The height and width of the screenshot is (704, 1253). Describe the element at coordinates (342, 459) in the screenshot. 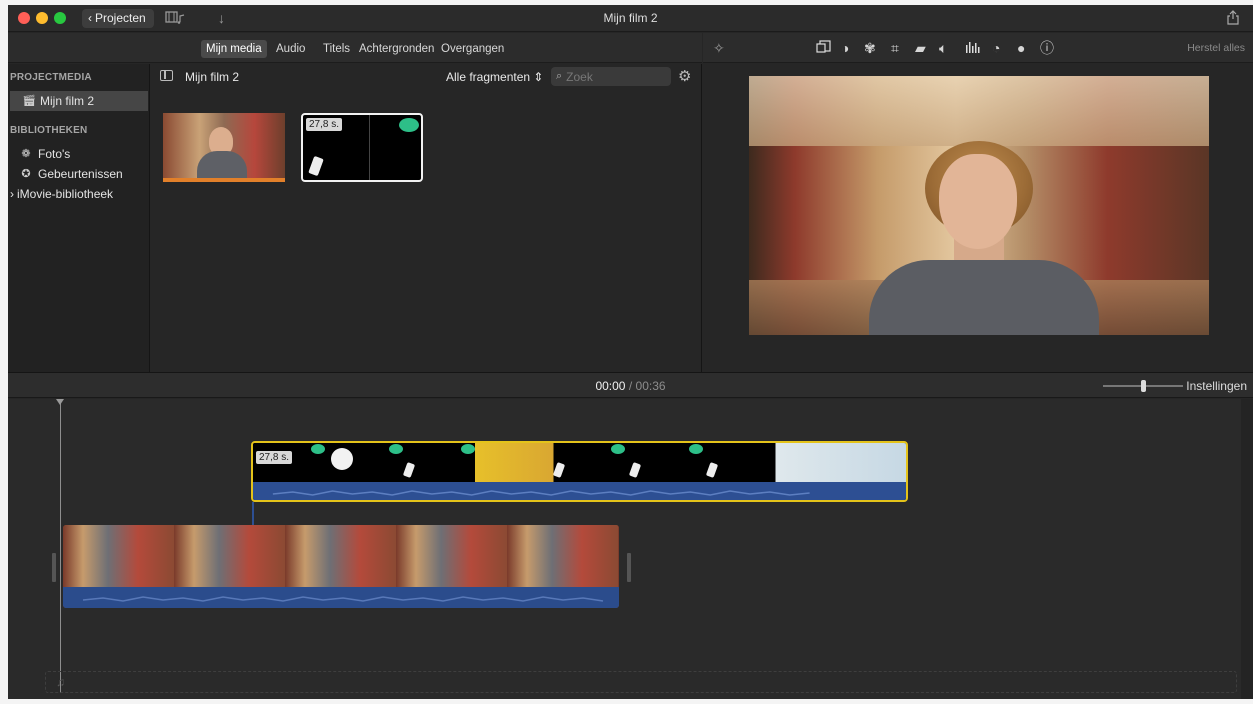

I see `white-circle-graphic` at that location.